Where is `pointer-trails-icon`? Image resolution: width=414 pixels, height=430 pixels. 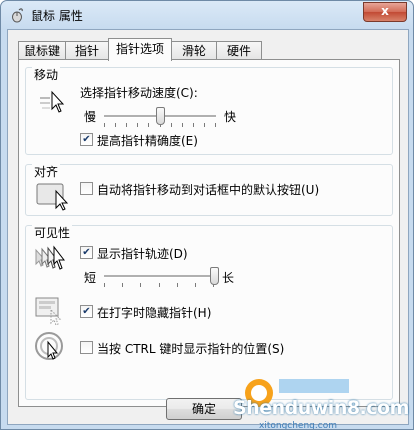 pointer-trails-icon is located at coordinates (50, 257).